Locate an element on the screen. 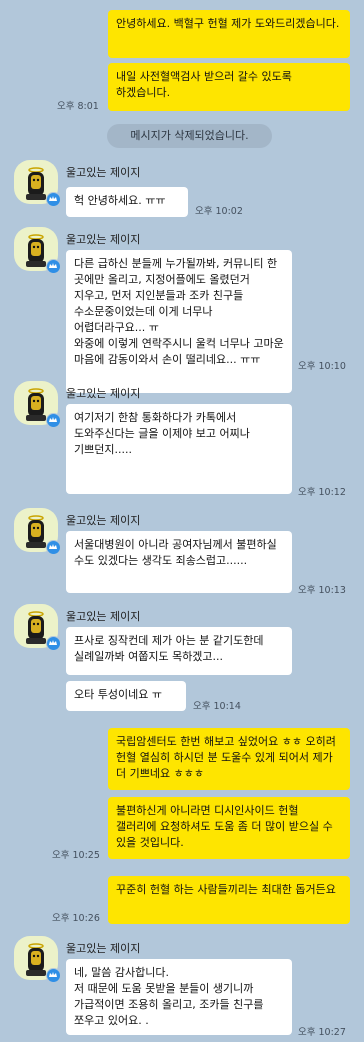 This screenshot has width=364, height=1042. message-time: 오후 10:27 is located at coordinates (322, 1032).